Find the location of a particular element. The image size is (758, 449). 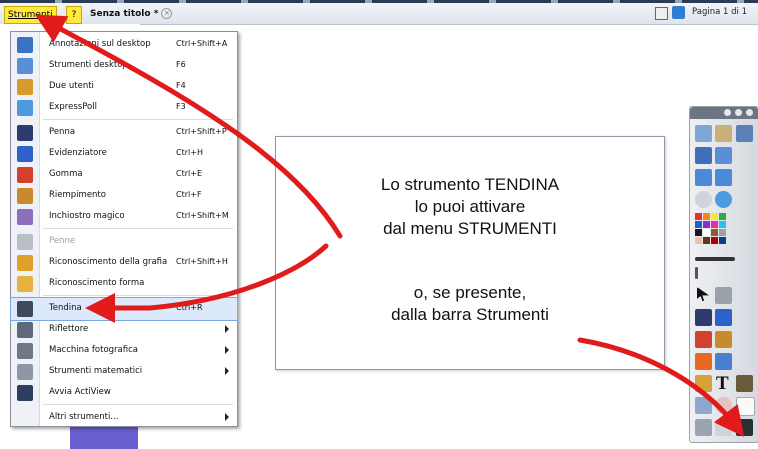

menu-item-label: Tendina is located at coordinates (65, 308).